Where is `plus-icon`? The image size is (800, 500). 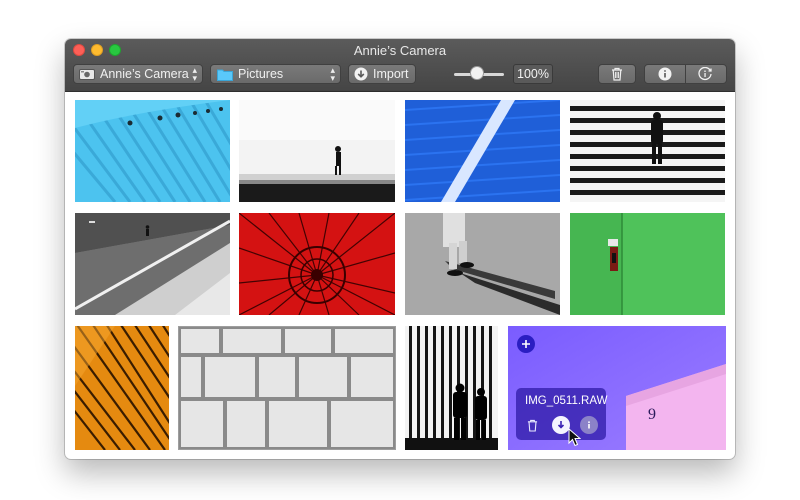 plus-icon is located at coordinates (526, 344).